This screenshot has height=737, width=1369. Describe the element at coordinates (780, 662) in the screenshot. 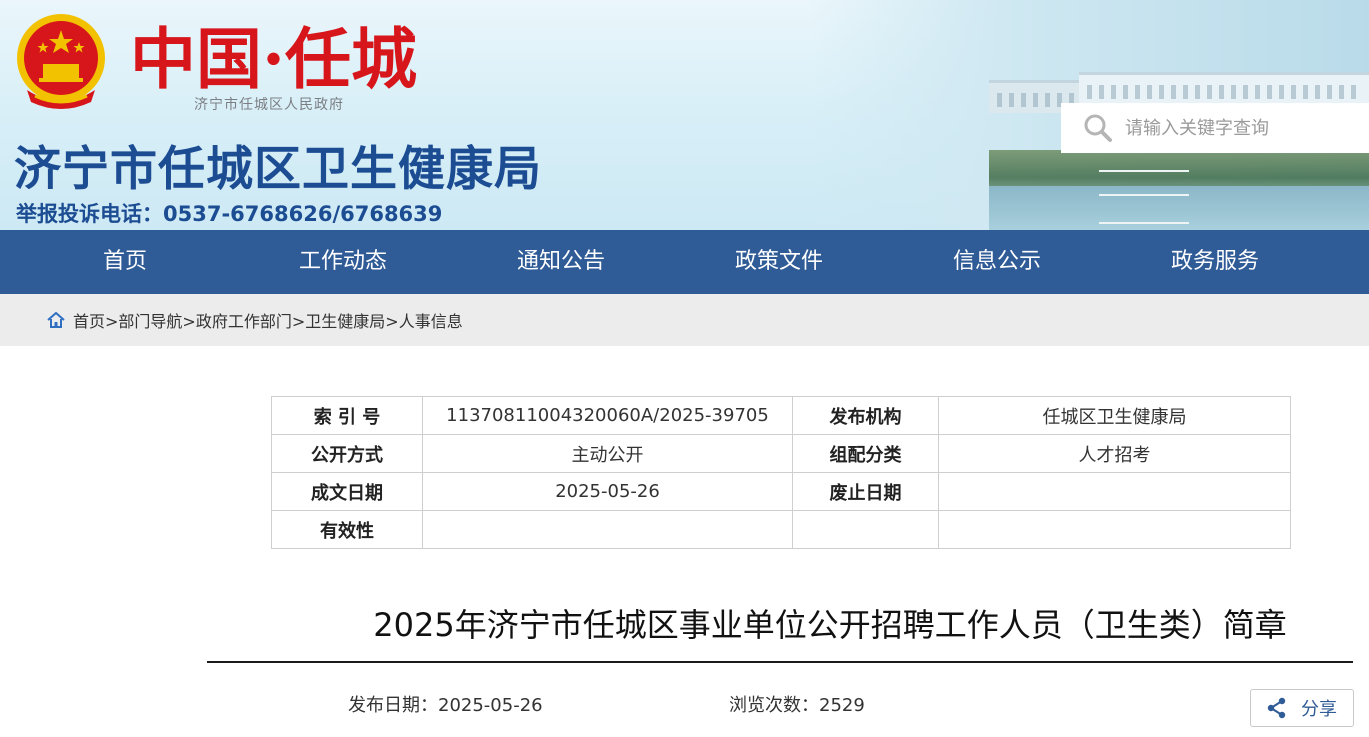

I see `title-divider` at that location.